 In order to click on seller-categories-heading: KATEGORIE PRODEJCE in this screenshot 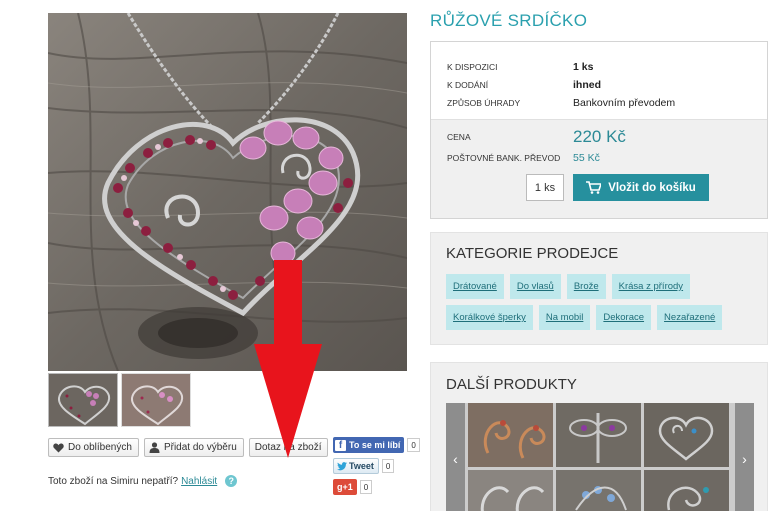, I will do `click(532, 253)`.